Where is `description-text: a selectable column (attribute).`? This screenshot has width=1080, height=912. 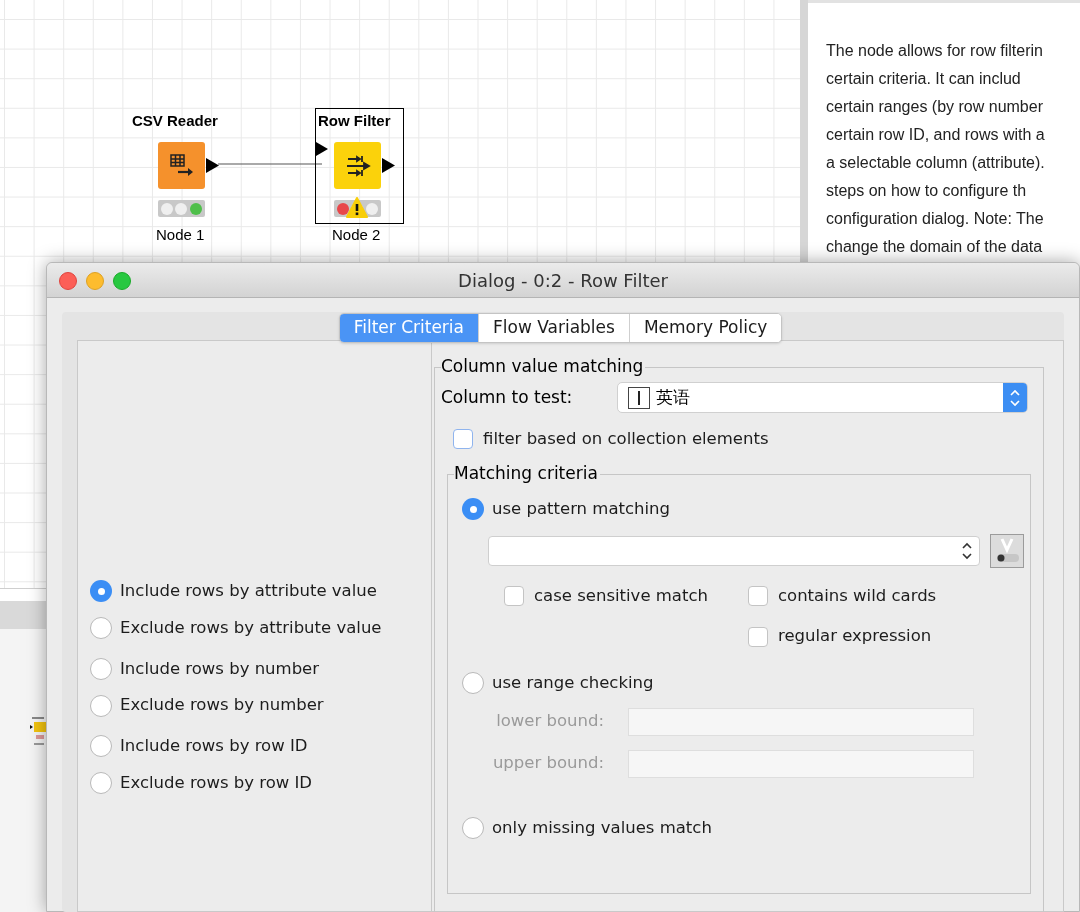
description-text: a selectable column (attribute). is located at coordinates (935, 163).